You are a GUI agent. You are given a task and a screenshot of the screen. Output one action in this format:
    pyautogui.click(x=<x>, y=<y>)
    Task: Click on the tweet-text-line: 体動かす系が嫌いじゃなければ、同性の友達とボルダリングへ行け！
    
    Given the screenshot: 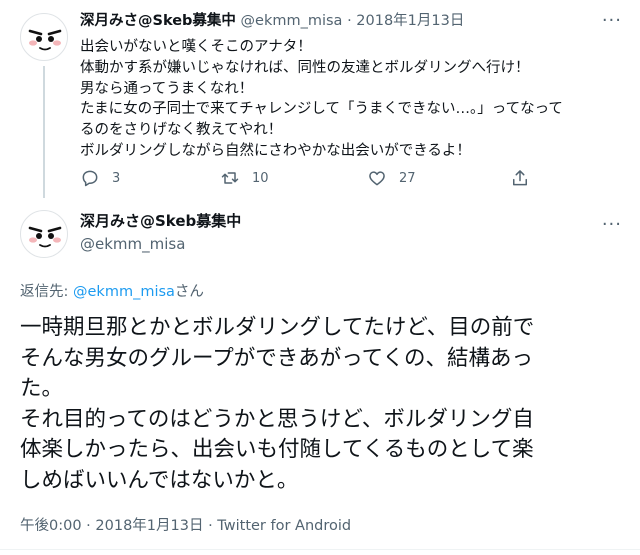 What is the action you would take?
    pyautogui.click(x=305, y=67)
    